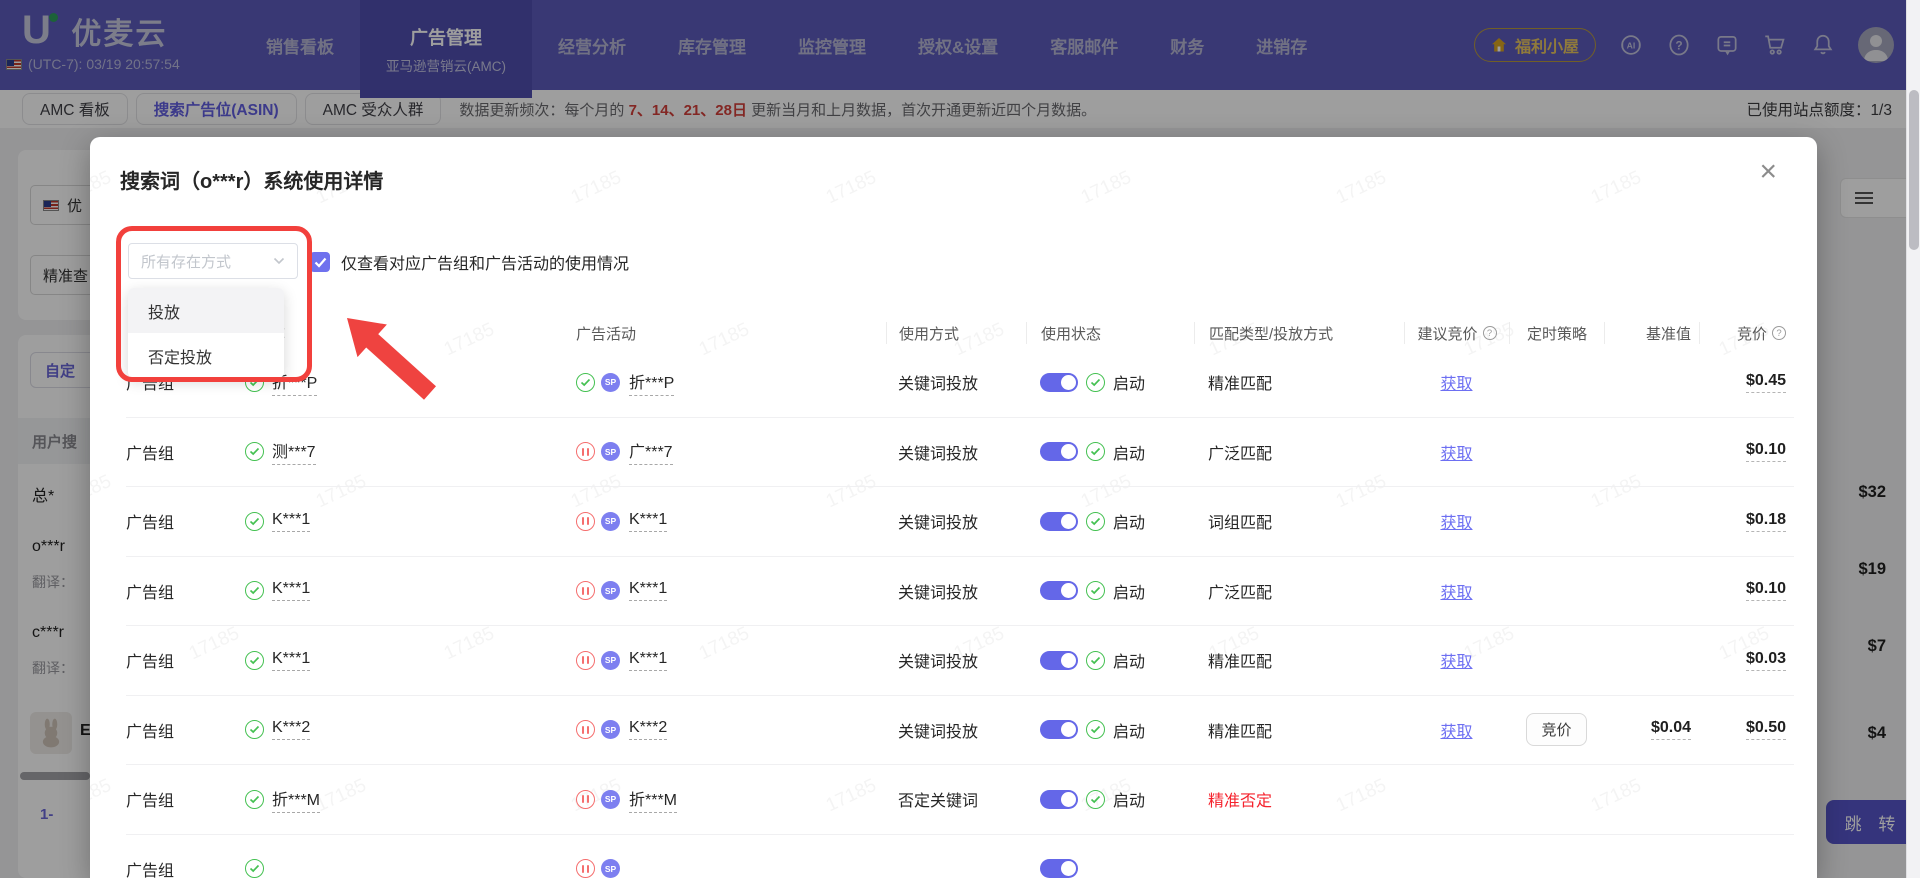 This screenshot has height=878, width=1920. What do you see at coordinates (1768, 172) in the screenshot?
I see `close-icon: ×` at bounding box center [1768, 172].